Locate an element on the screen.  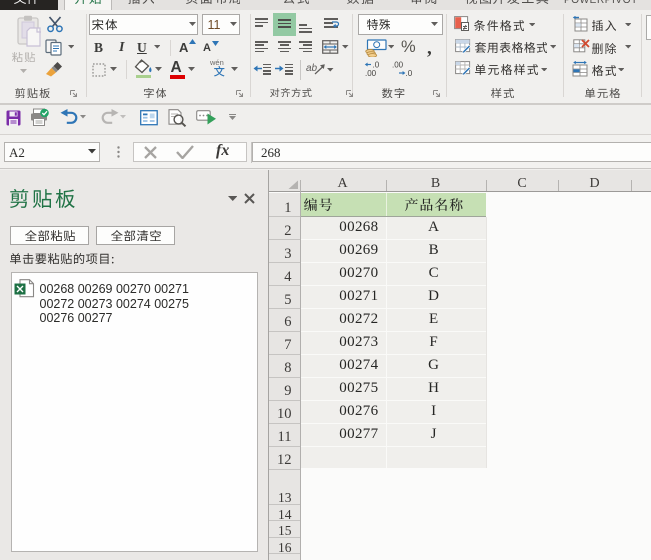
svg-text: .0 is located at coordinates (409, 73).